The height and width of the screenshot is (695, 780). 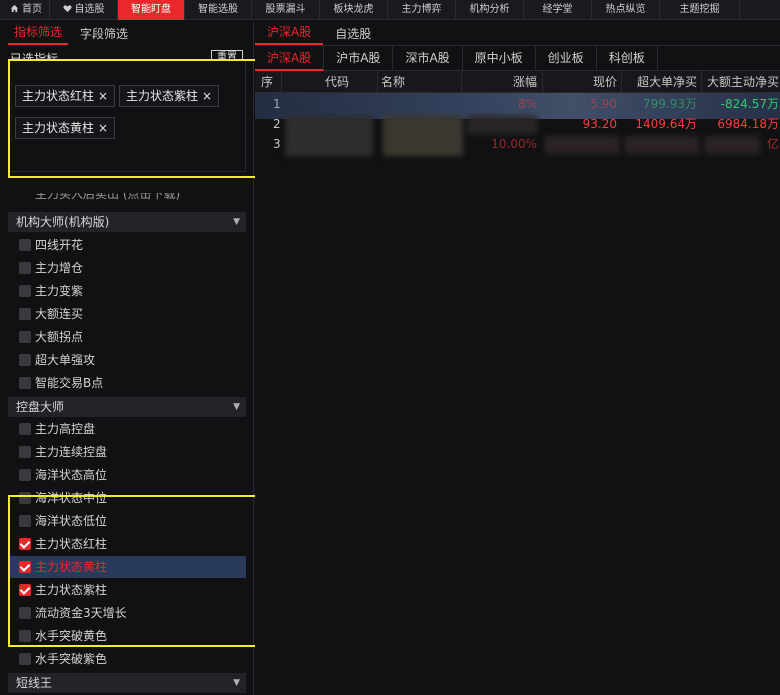 What do you see at coordinates (127, 544) in the screenshot?
I see `indicator-item-main-red: 主力状态红柱` at bounding box center [127, 544].